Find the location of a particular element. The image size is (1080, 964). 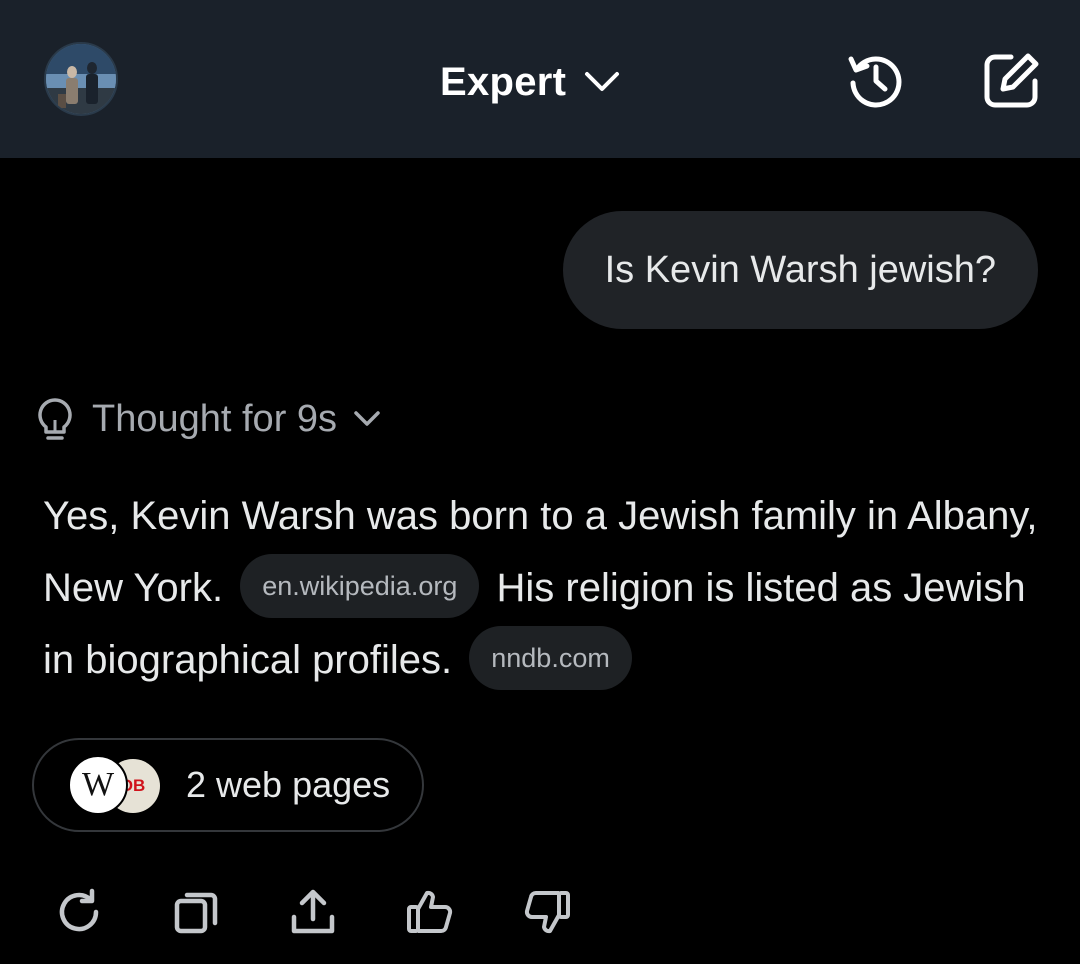

web-pages-label: 2 web pages is located at coordinates (288, 784).